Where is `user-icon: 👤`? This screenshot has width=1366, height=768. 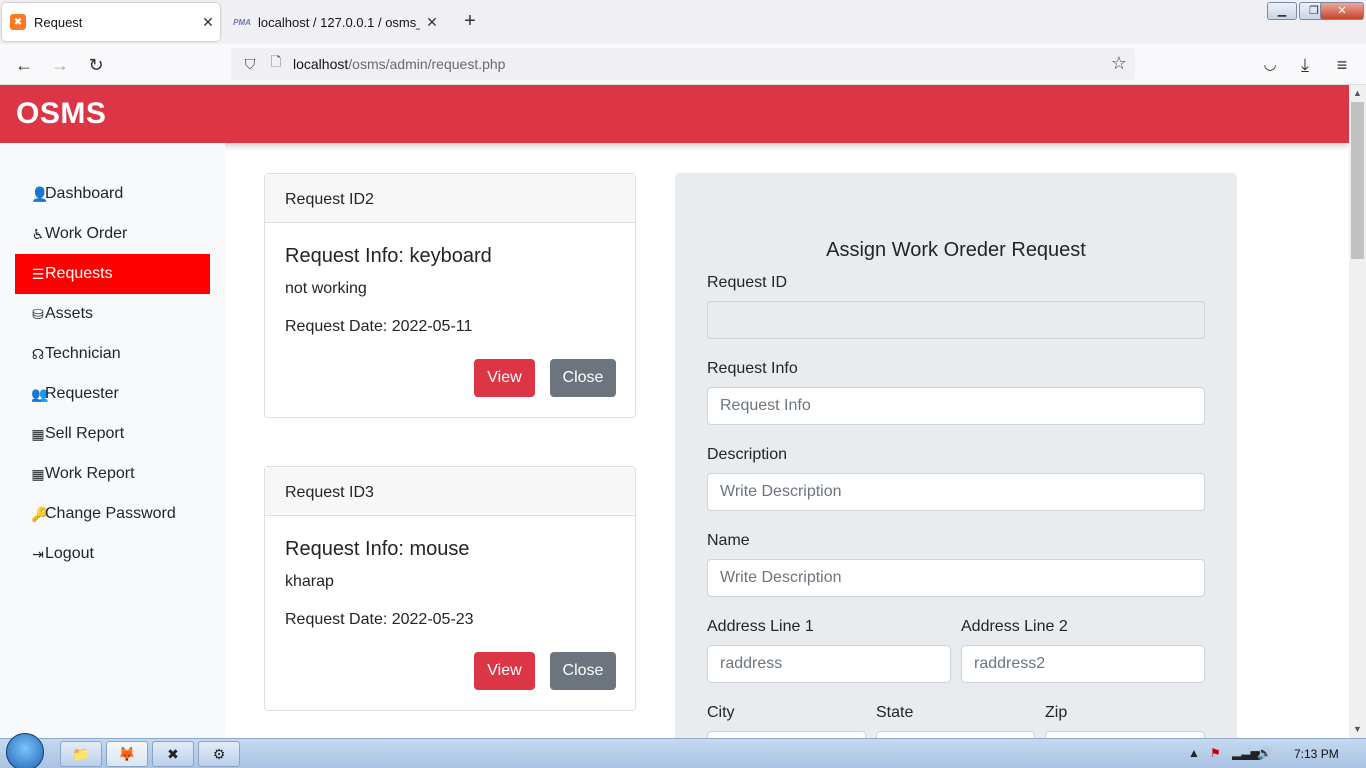
user-icon: 👤 is located at coordinates (40, 193).